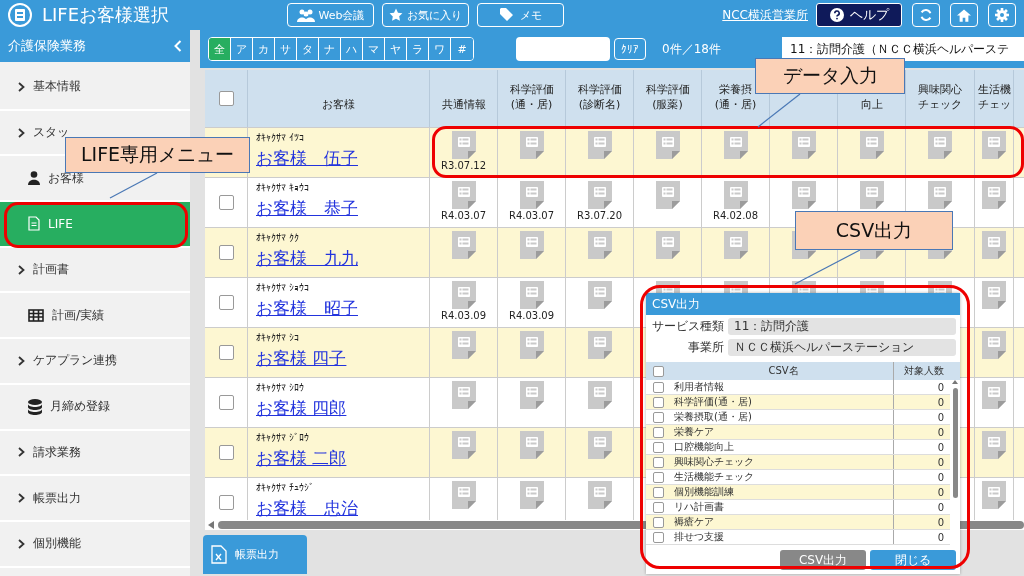 The width and height of the screenshot is (1024, 576). Describe the element at coordinates (95, 270) in the screenshot. I see `sidebar-item: 計画書` at that location.